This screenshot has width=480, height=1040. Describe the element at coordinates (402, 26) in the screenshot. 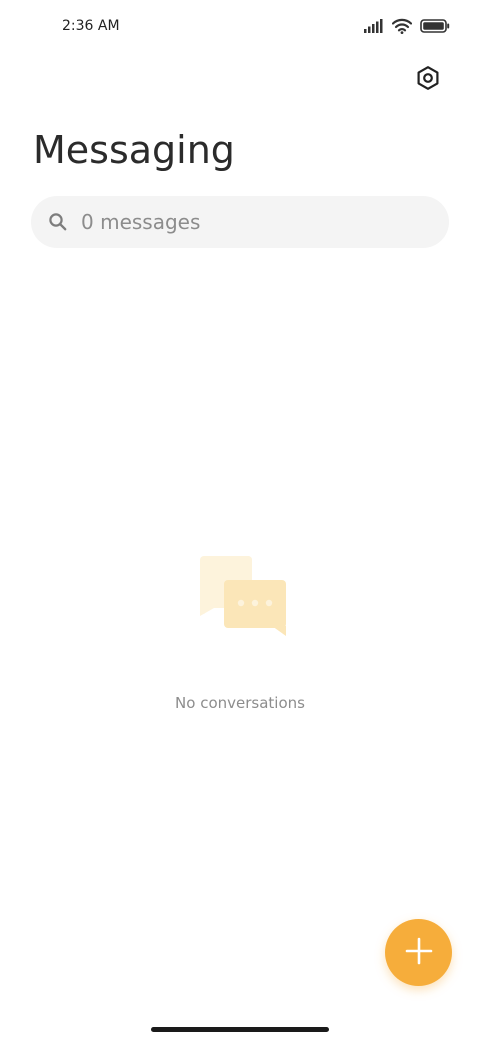

I see `wifi-icon` at that location.